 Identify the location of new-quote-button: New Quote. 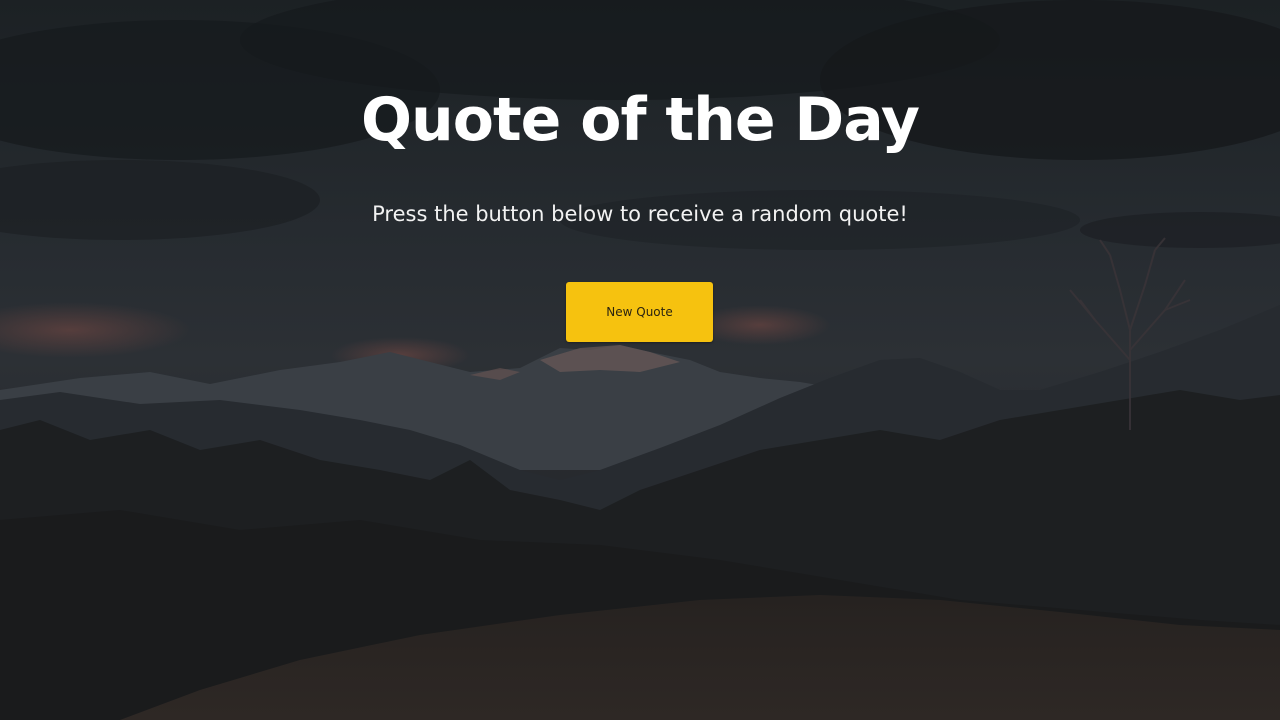
(639, 312).